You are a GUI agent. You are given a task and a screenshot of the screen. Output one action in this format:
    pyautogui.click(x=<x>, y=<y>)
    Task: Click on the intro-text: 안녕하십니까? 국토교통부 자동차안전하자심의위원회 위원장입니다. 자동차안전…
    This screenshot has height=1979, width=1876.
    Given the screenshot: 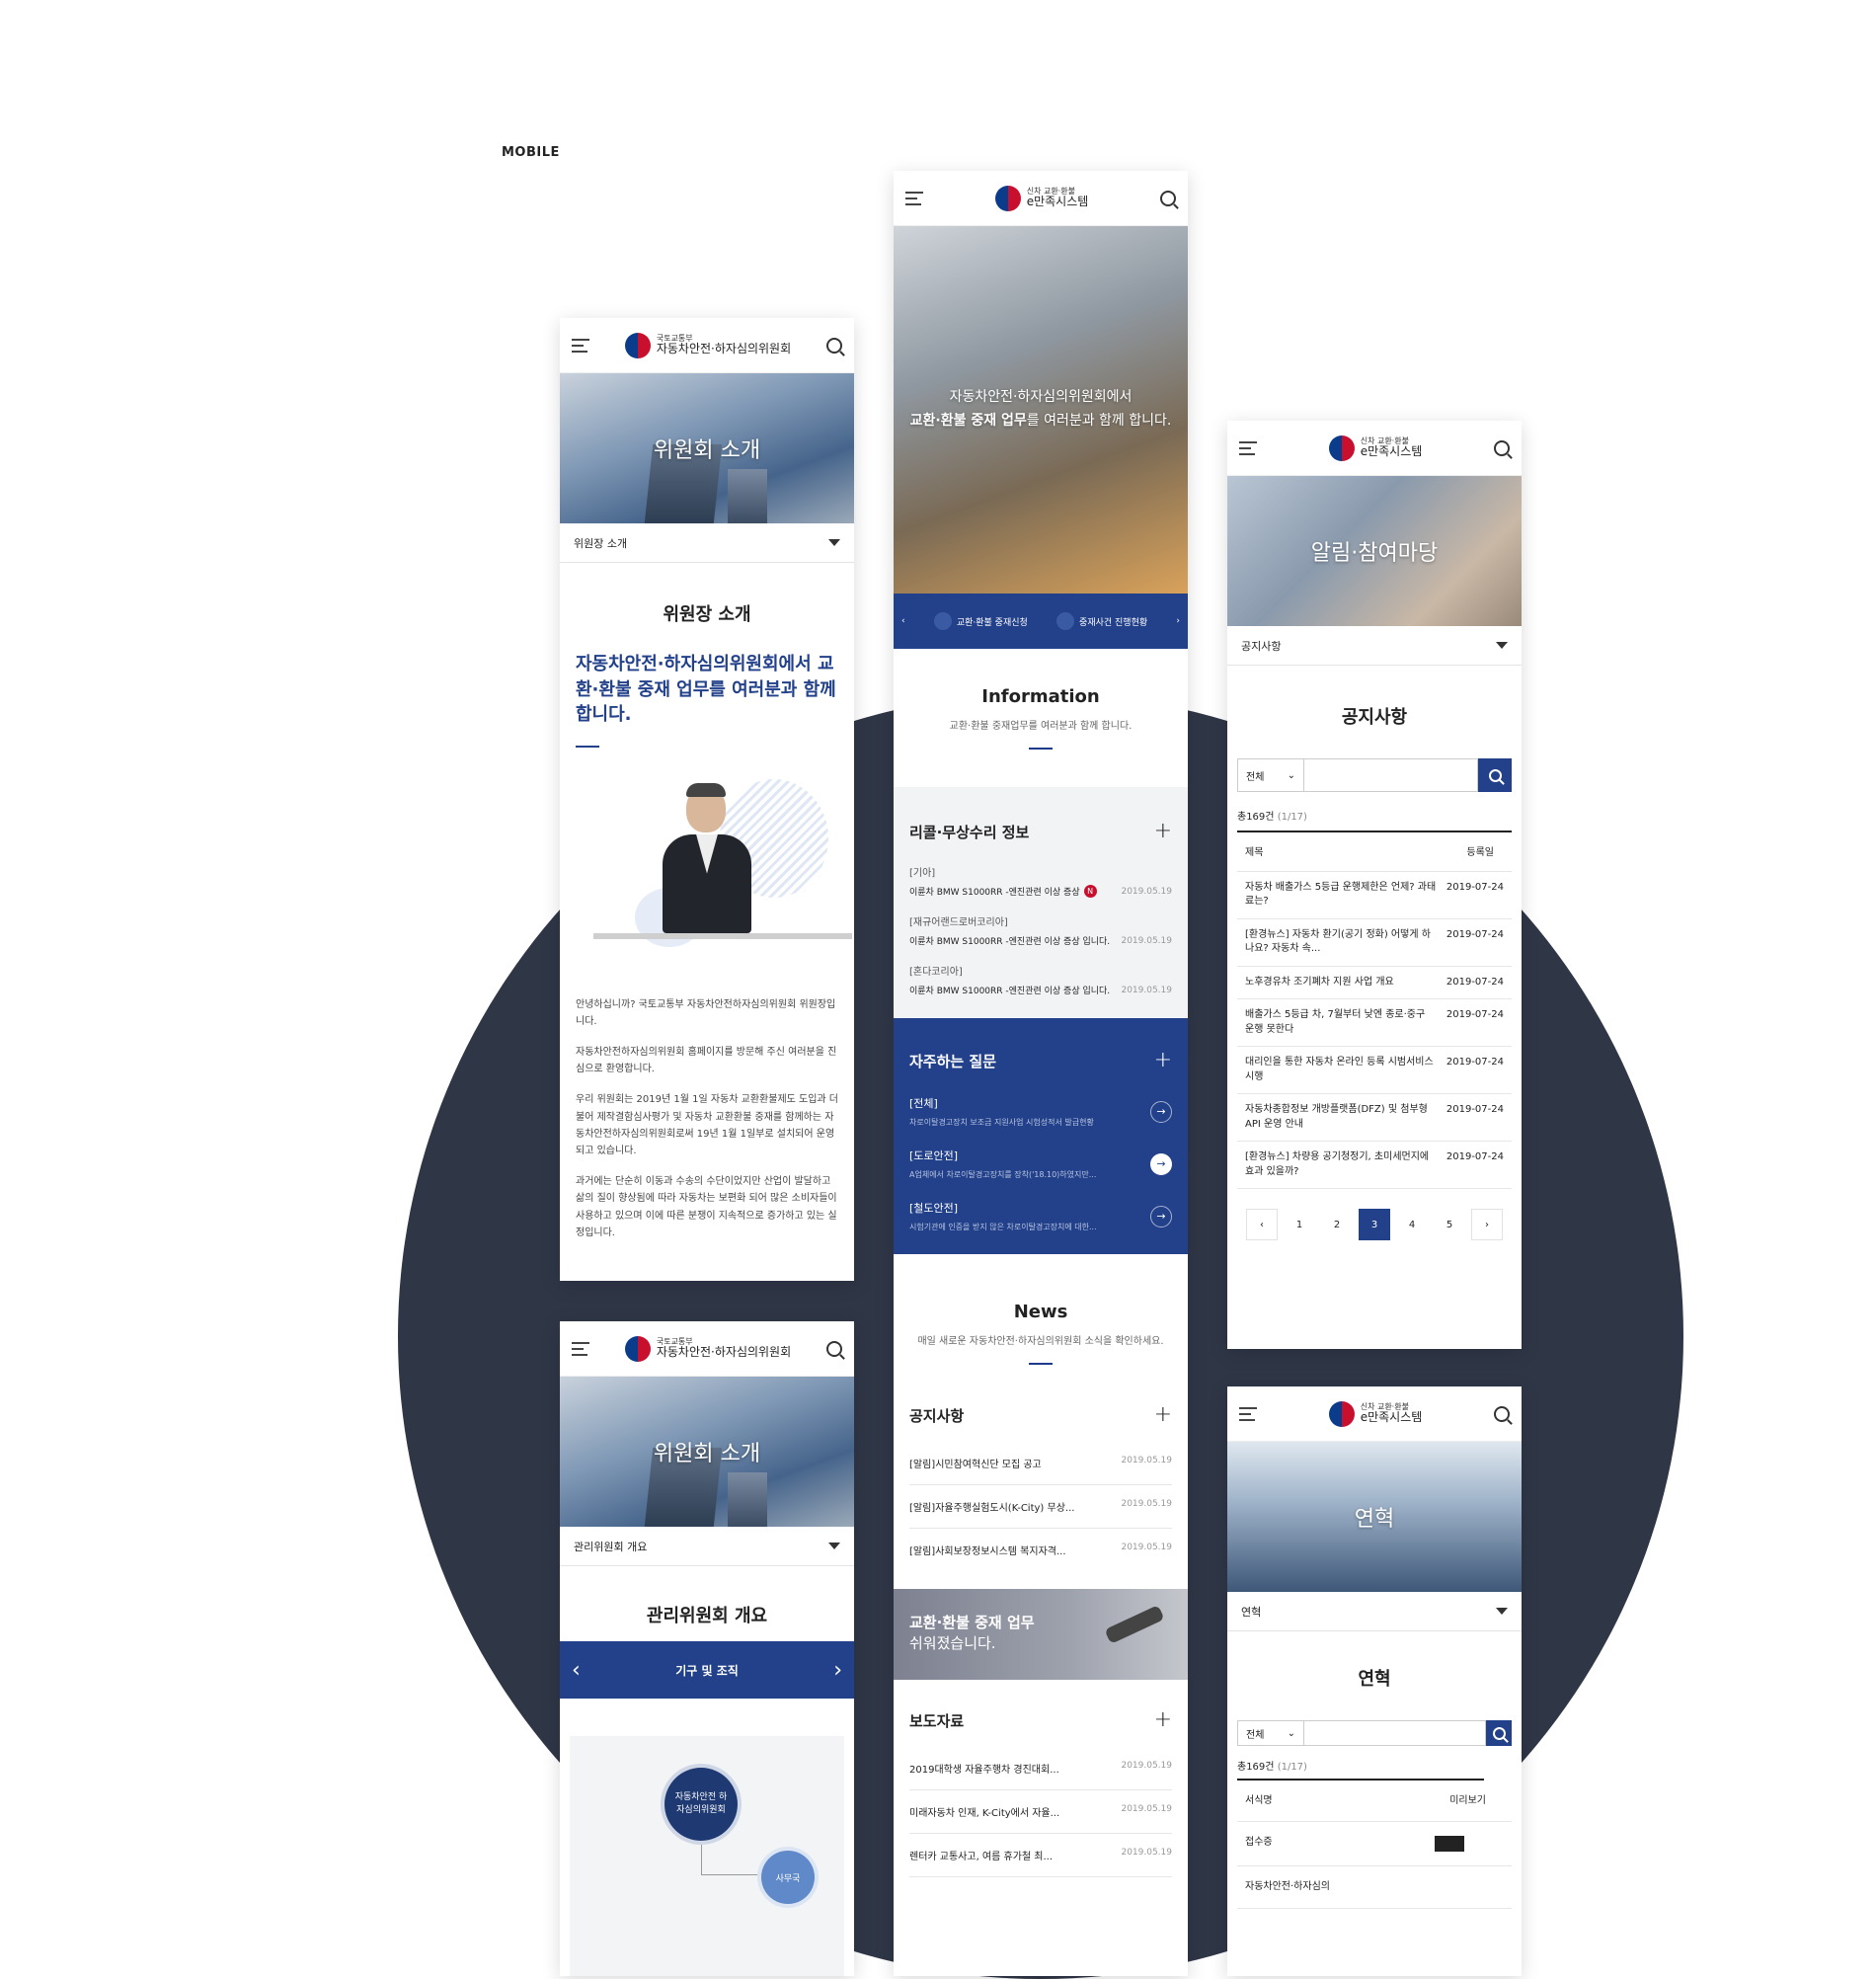 What is the action you would take?
    pyautogui.click(x=707, y=1118)
    